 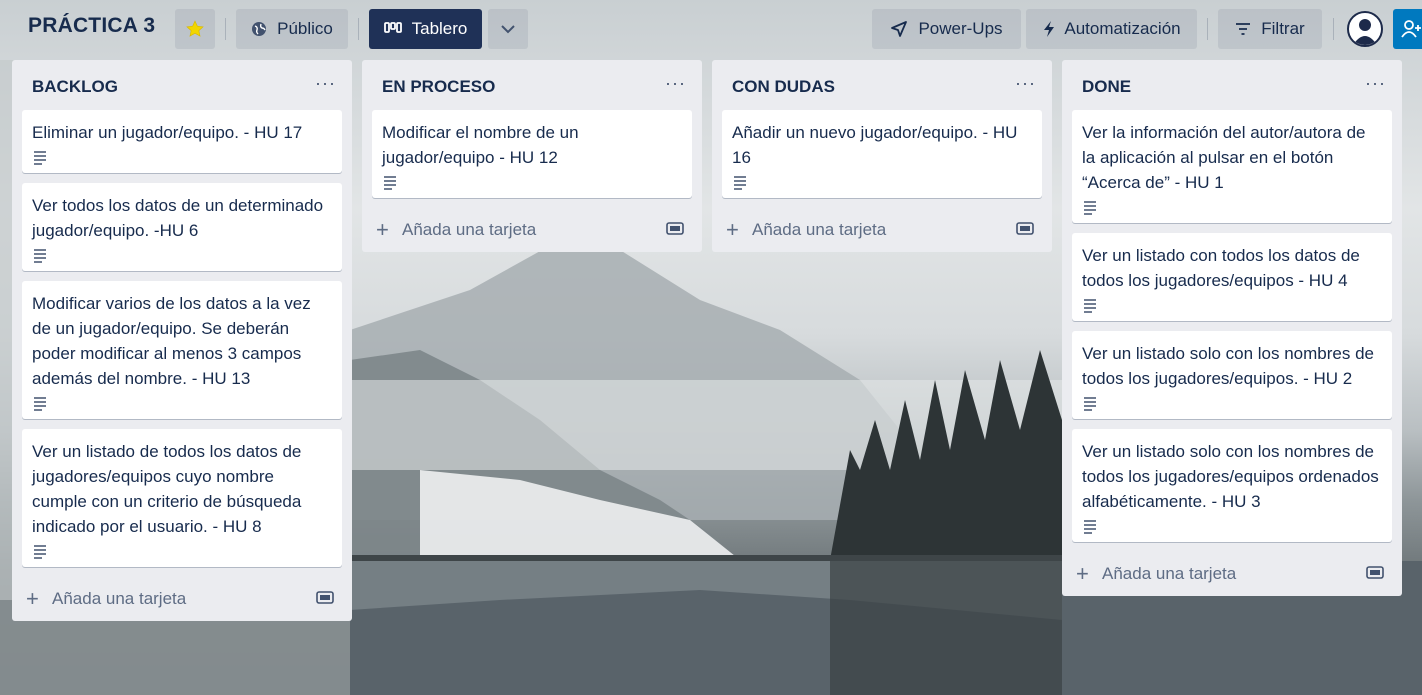 I want to click on user-icon, so click(x=1365, y=32).